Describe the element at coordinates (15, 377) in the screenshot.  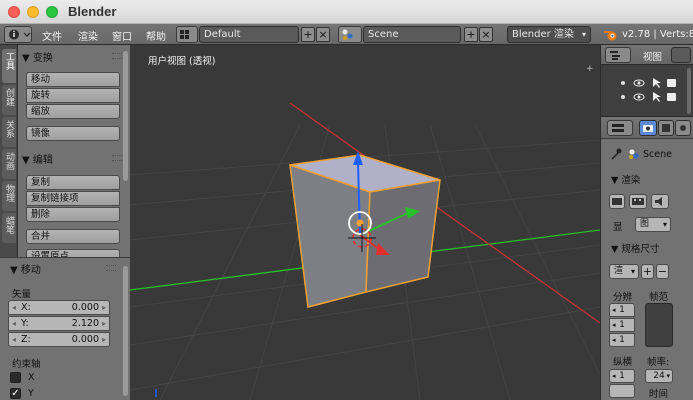
I see `constraint-x-checkbox` at that location.